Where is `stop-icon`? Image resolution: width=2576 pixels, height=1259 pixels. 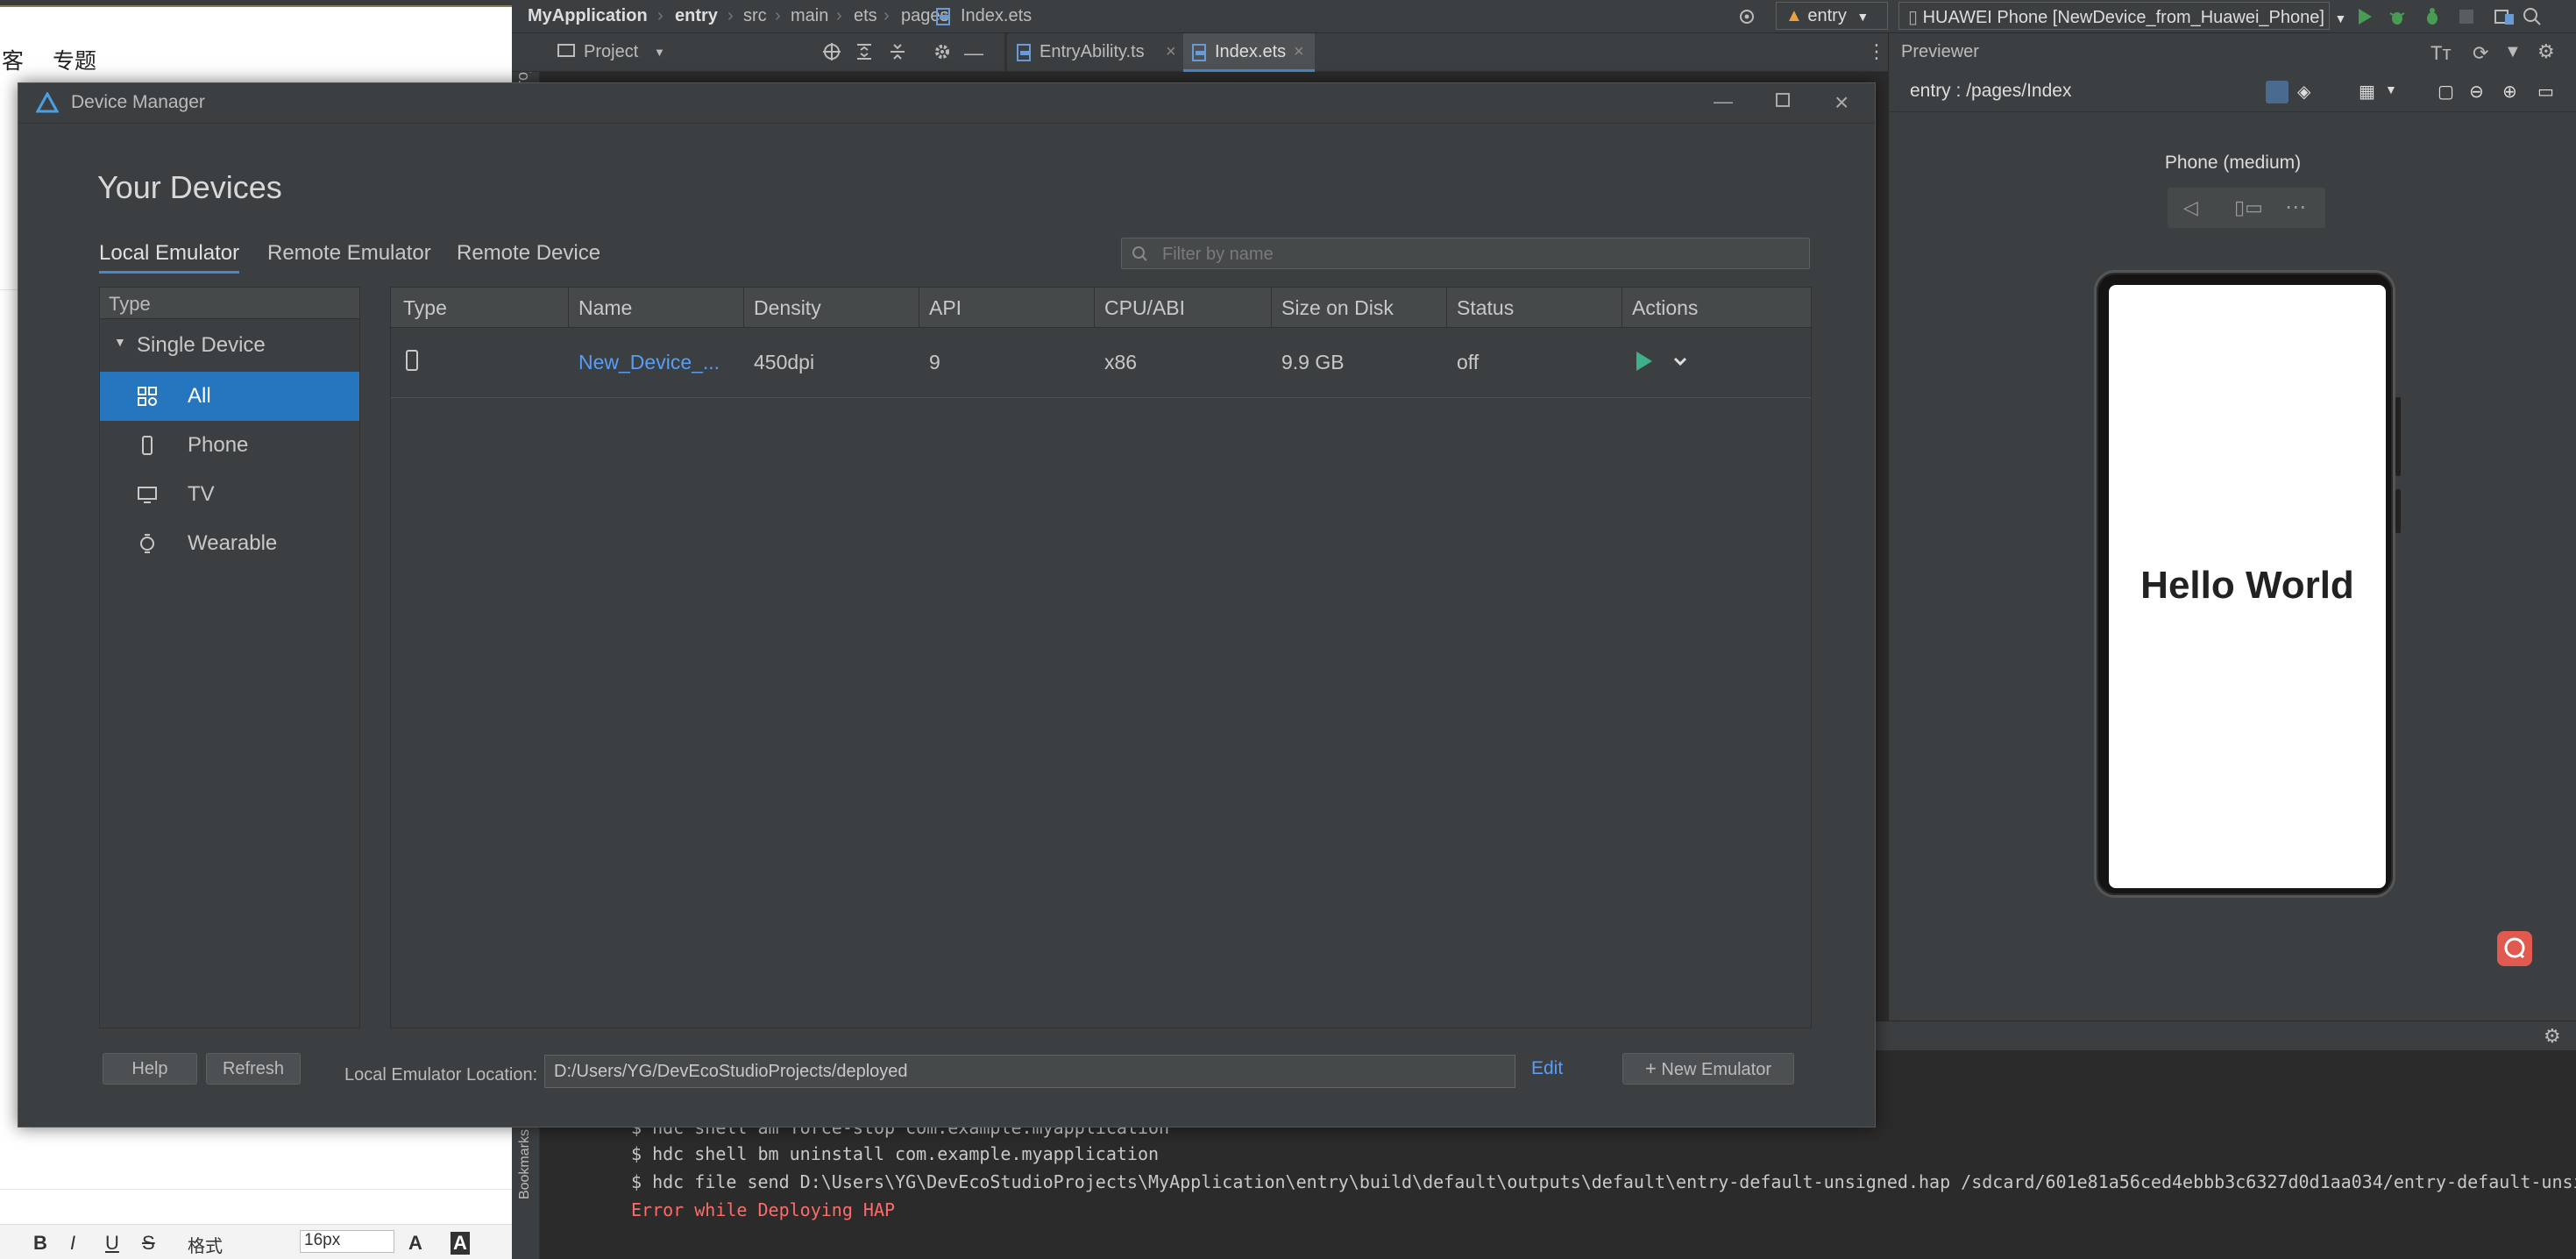 stop-icon is located at coordinates (2466, 16).